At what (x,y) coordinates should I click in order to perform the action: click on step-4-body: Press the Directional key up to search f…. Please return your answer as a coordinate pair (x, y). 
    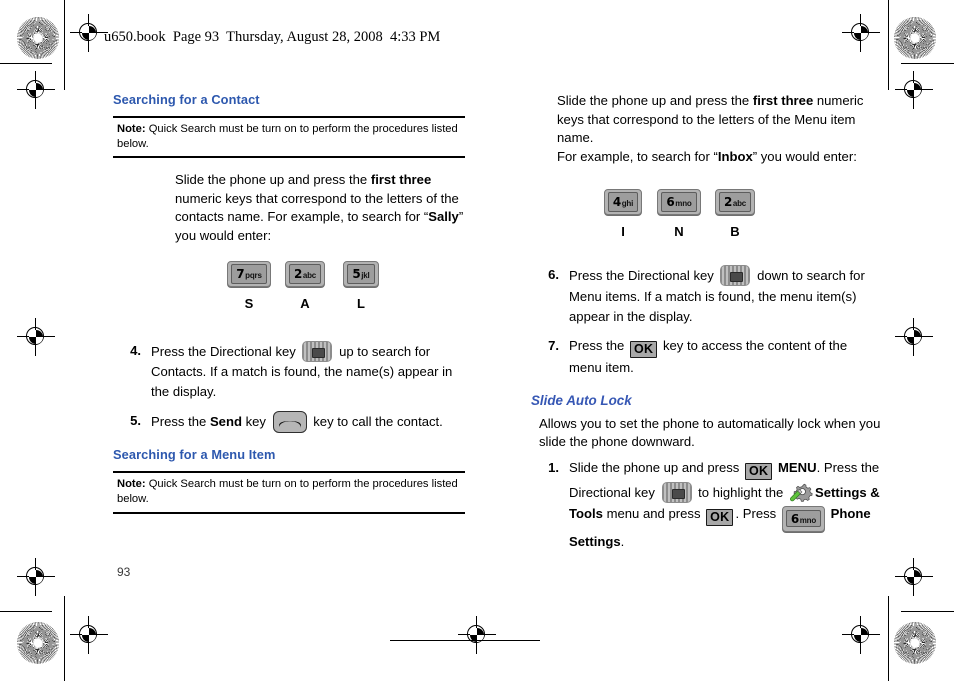
    Looking at the image, I should click on (308, 371).